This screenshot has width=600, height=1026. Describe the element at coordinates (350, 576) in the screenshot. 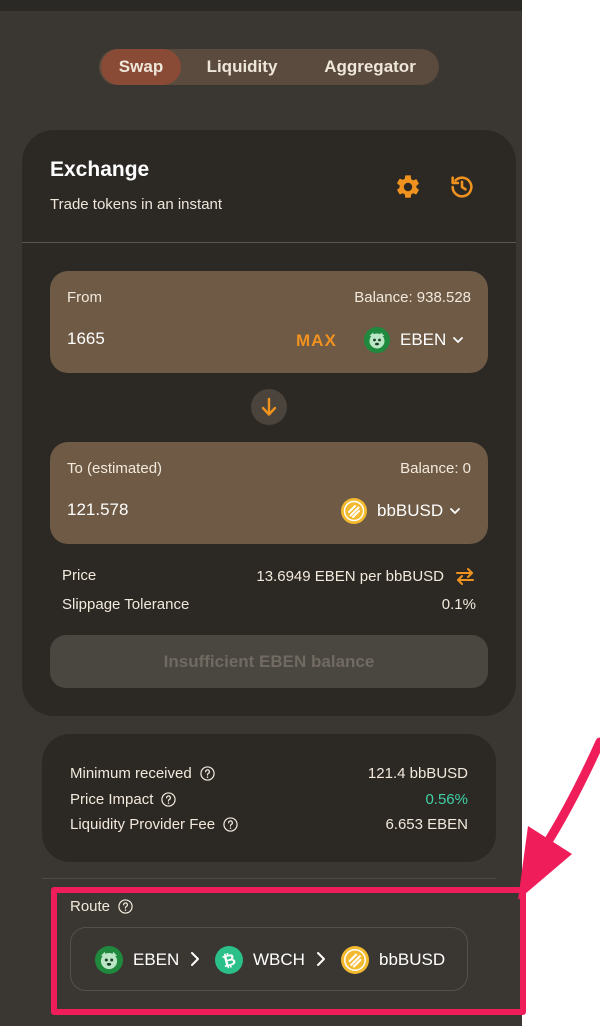

I see `price-value: 13.6949 EBEN per bbBUSD` at that location.